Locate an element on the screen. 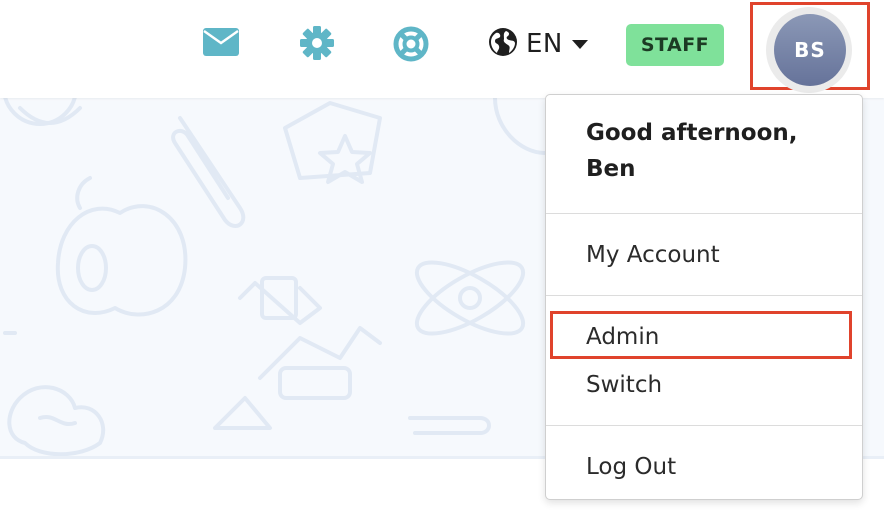 The height and width of the screenshot is (528, 884). staff-badge: STAFF is located at coordinates (675, 45).